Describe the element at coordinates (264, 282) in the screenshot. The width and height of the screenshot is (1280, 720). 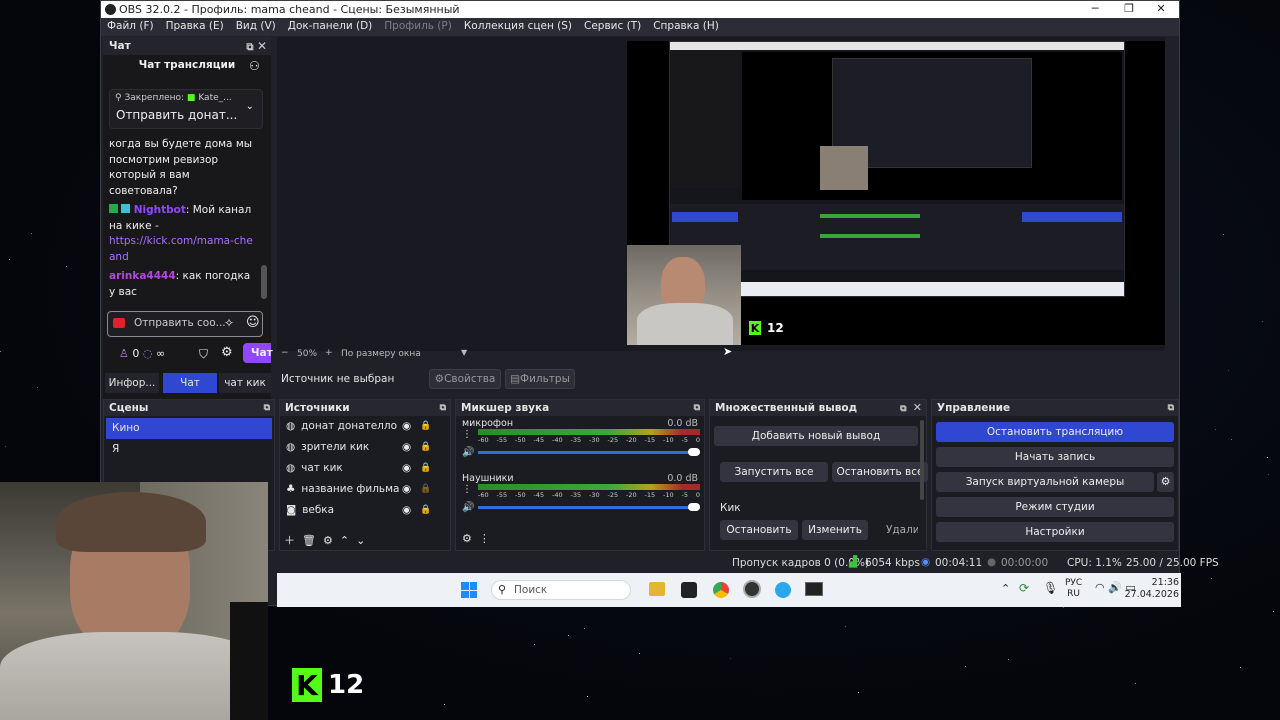
I see `chat-scrollbar` at that location.